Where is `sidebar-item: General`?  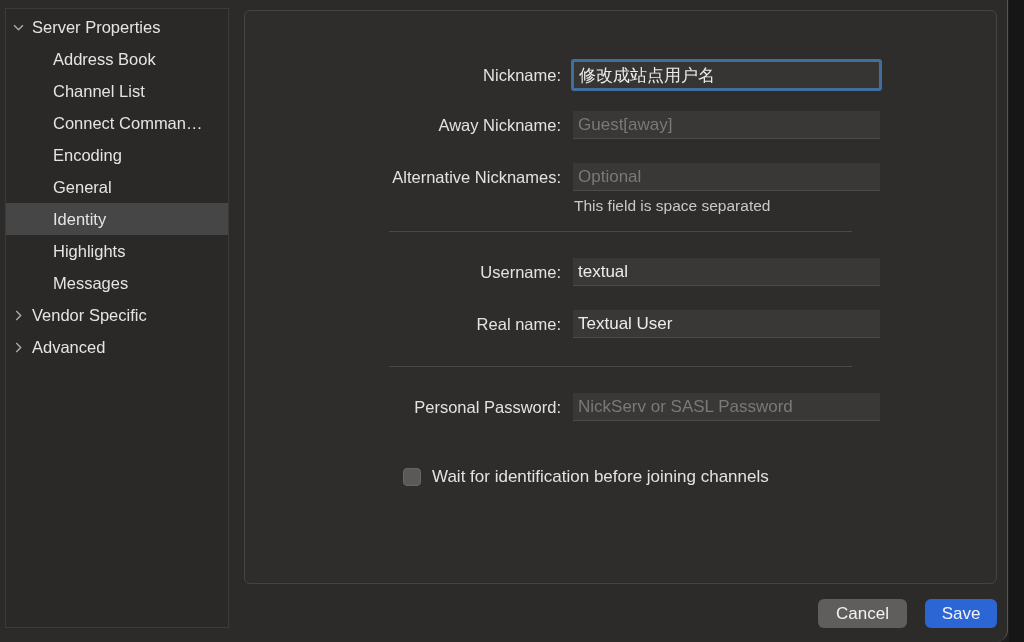
sidebar-item: General is located at coordinates (117, 187).